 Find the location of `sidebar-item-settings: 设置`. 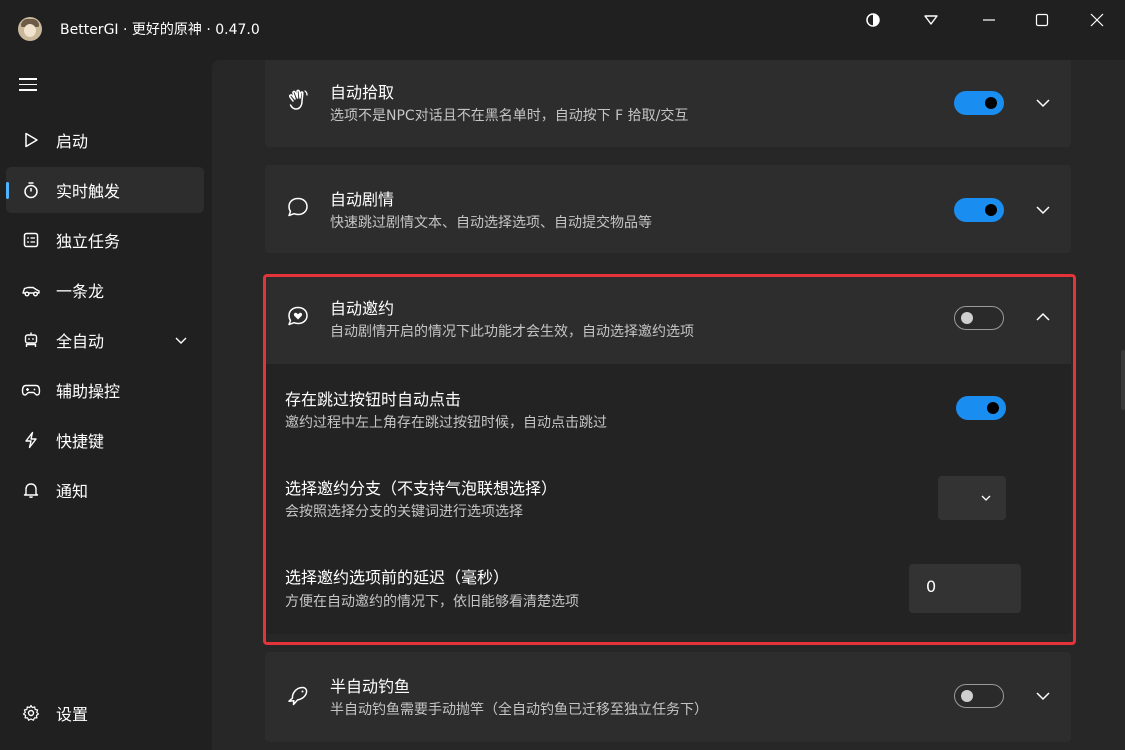

sidebar-item-settings: 设置 is located at coordinates (105, 713).